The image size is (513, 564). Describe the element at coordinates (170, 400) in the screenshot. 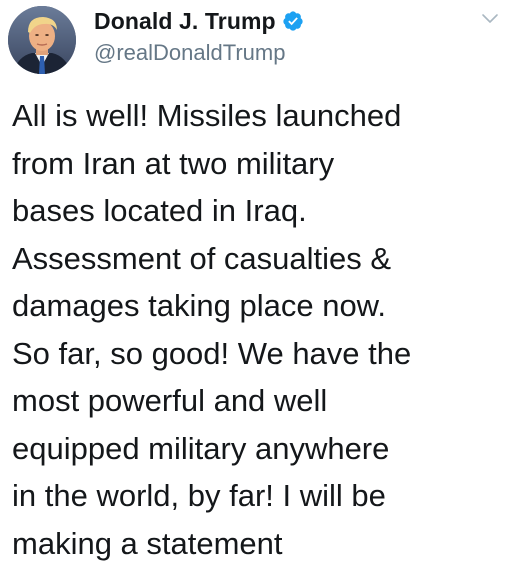

I see `tweet-text-line: most powerful and well` at that location.